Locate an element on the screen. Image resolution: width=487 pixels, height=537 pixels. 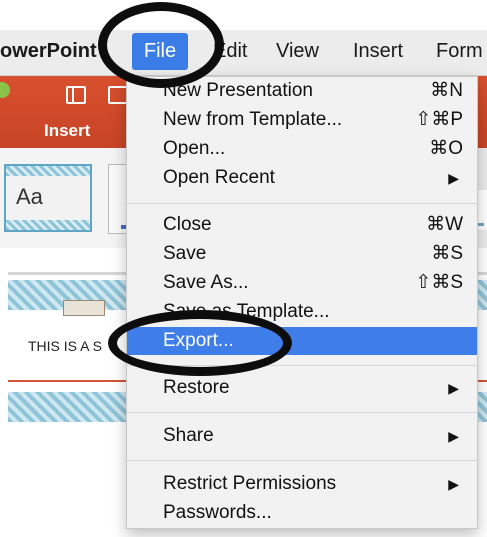
menu-item-new-presentation: New Presentation ⌘N is located at coordinates (302, 91).